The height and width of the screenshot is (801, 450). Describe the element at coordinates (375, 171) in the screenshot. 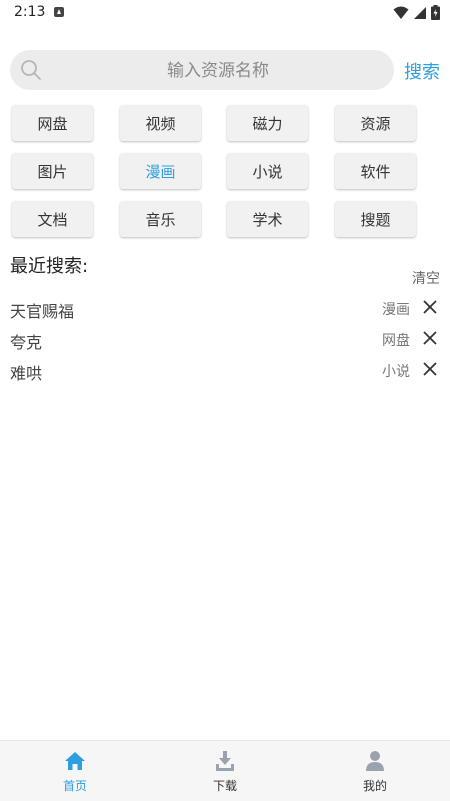

I see `category-button: 软件` at that location.